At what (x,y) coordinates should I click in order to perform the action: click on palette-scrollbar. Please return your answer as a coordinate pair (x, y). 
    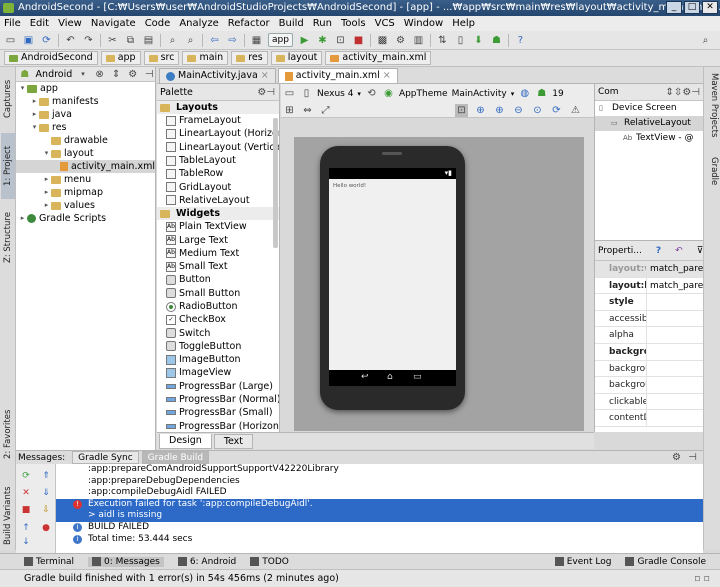
    Looking at the image, I should click on (275, 183).